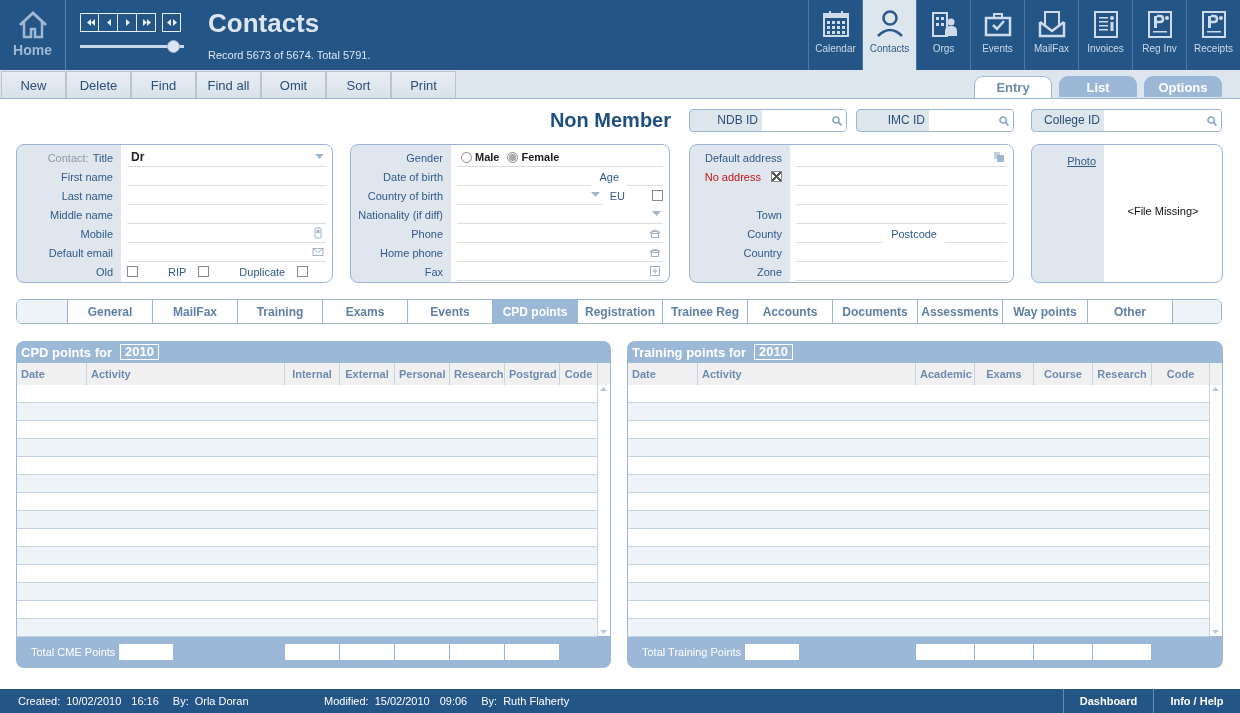 The image size is (1240, 713). I want to click on view-tab: Entry, so click(1013, 87).